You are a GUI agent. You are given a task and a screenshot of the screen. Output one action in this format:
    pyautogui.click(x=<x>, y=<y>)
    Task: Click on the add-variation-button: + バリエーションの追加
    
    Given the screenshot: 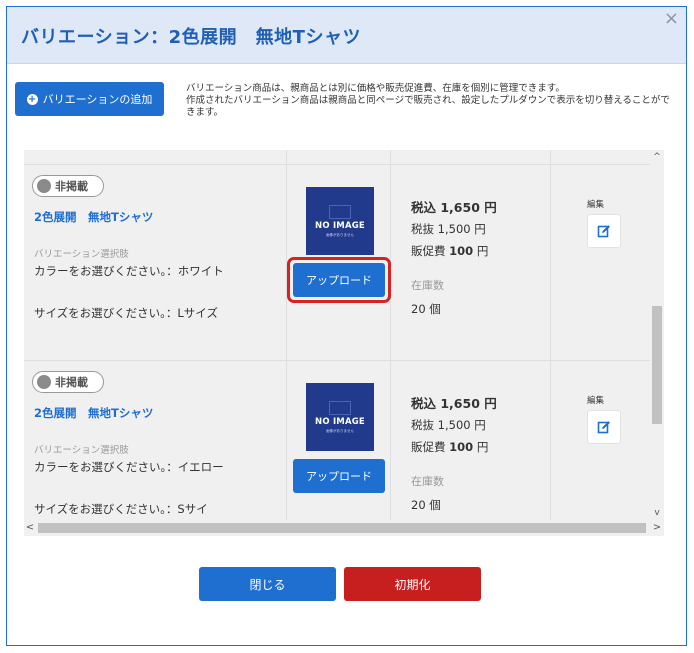 What is the action you would take?
    pyautogui.click(x=89, y=99)
    